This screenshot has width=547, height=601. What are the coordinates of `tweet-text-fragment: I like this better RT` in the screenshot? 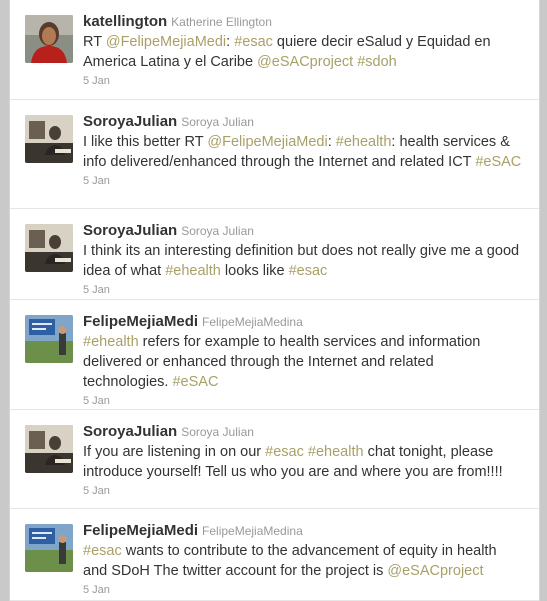 It's located at (145, 142).